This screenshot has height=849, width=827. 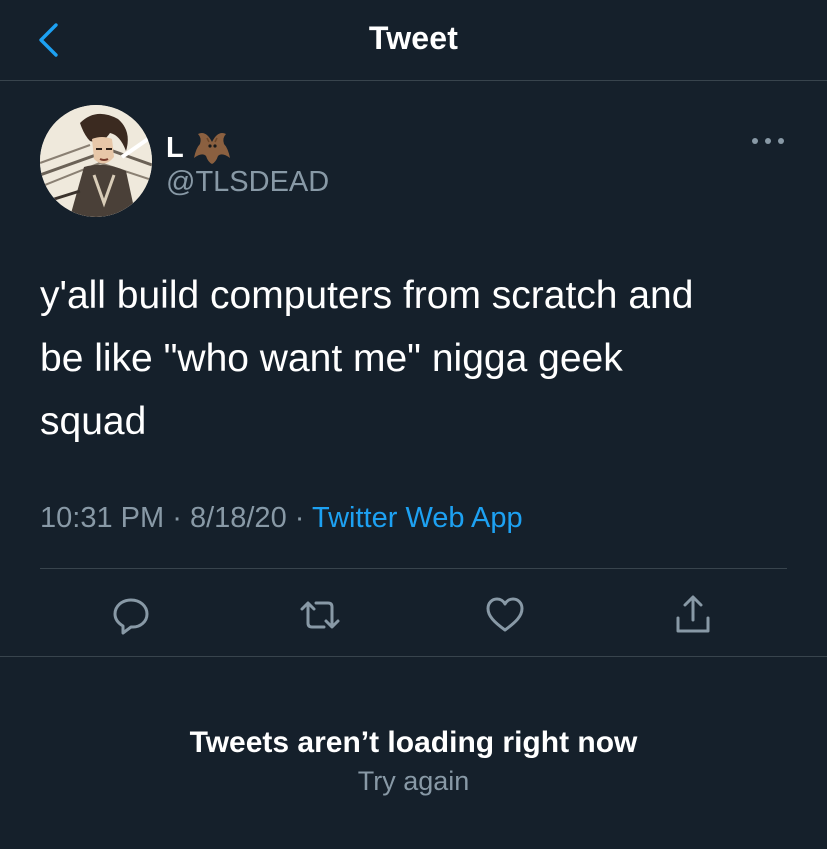 I want to click on avatar, so click(x=96, y=161).